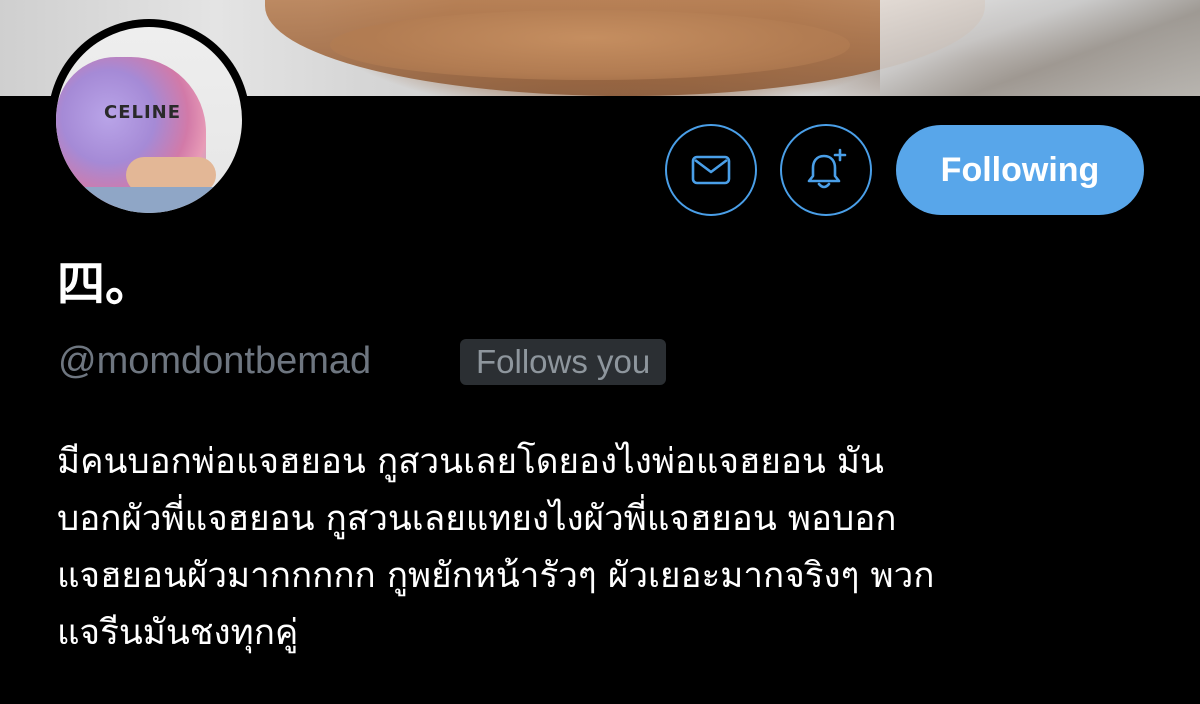 Image resolution: width=1200 pixels, height=704 pixels. What do you see at coordinates (105, 284) in the screenshot?
I see `profile-display-name: 四。` at bounding box center [105, 284].